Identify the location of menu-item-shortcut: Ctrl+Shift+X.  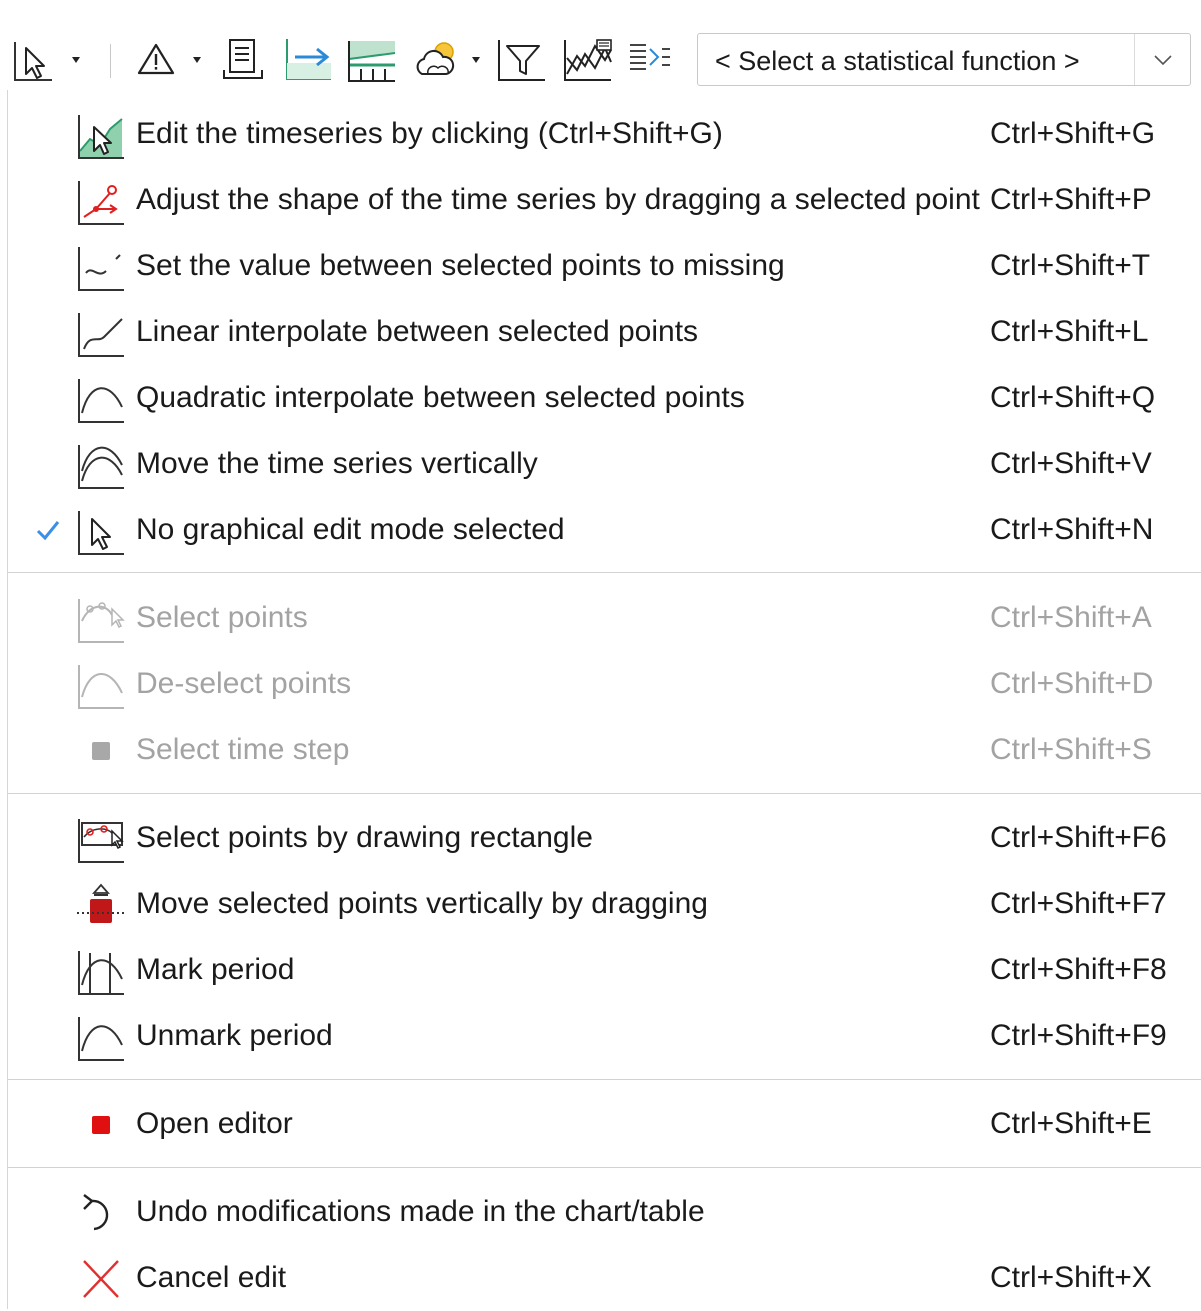
(1071, 1277).